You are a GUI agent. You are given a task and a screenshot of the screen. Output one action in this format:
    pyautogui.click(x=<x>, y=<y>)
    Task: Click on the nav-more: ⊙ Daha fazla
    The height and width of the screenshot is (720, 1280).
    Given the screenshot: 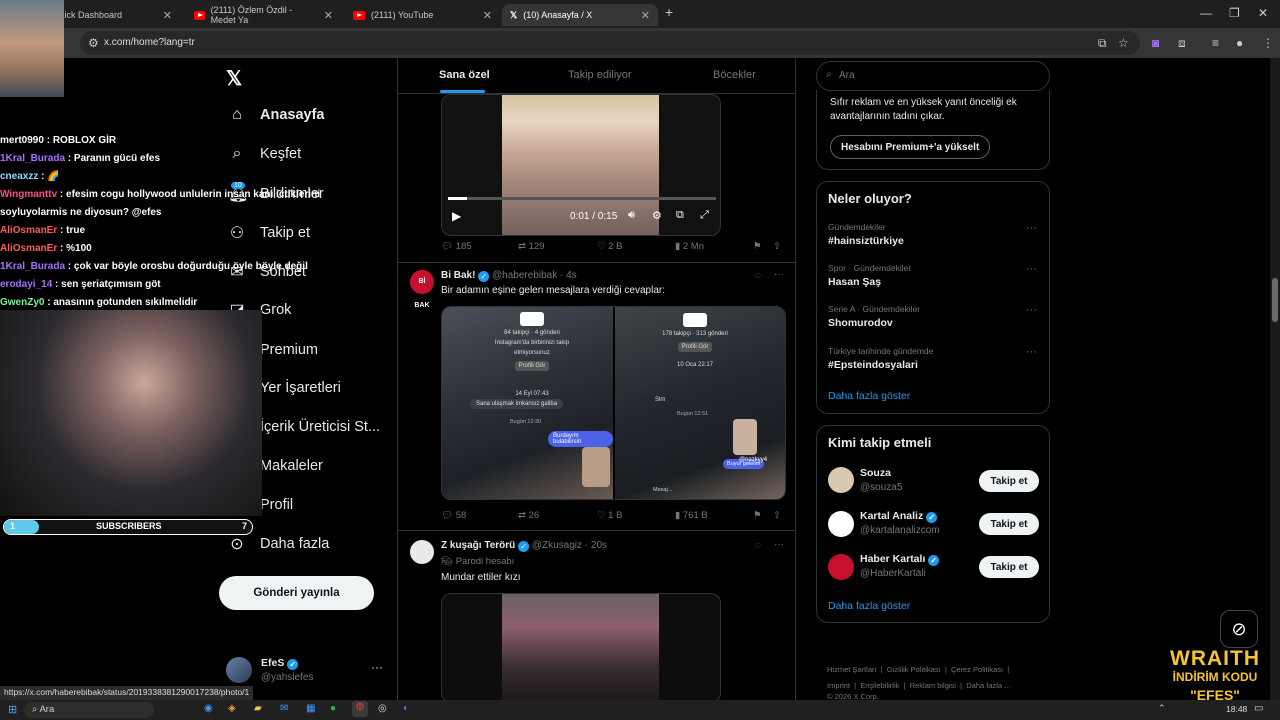 What is the action you would take?
    pyautogui.click(x=278, y=544)
    